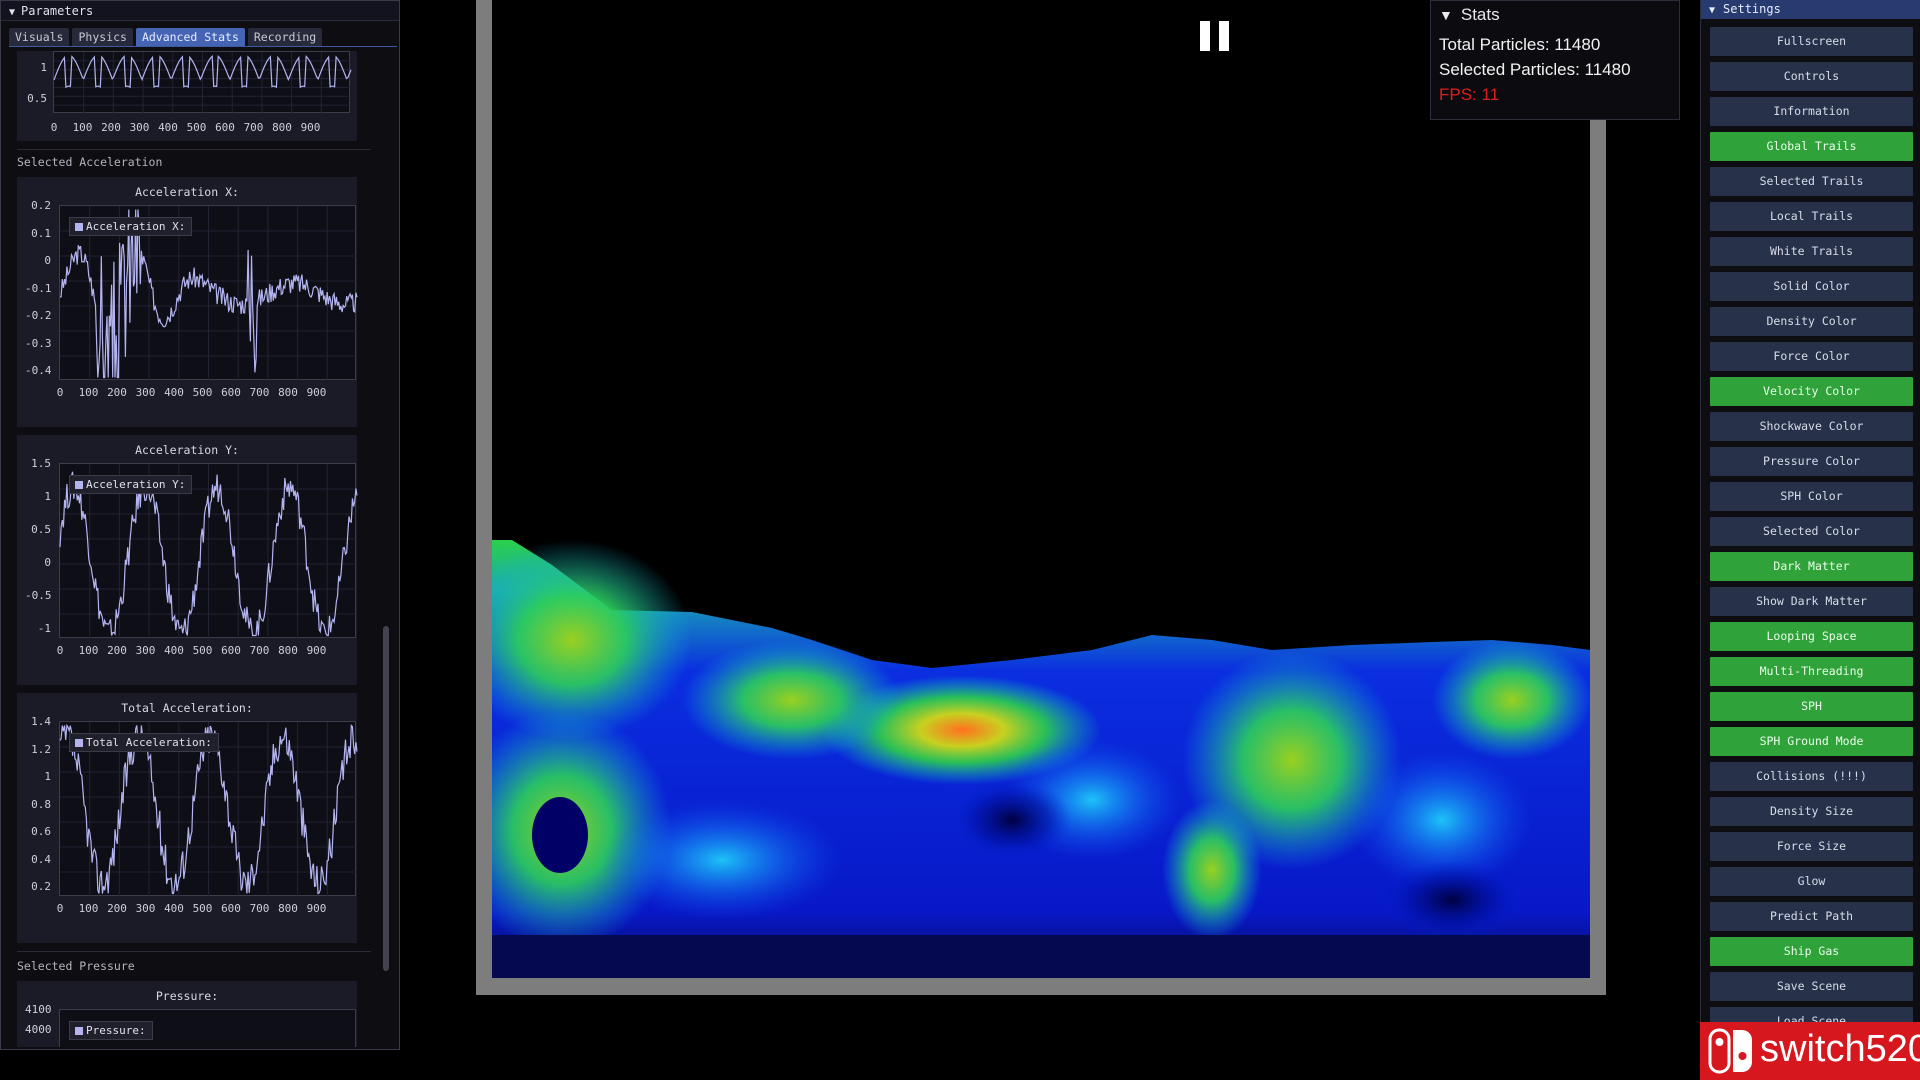  What do you see at coordinates (90, 162) in the screenshot?
I see `section-selected-acceleration: Selected Acceleration` at bounding box center [90, 162].